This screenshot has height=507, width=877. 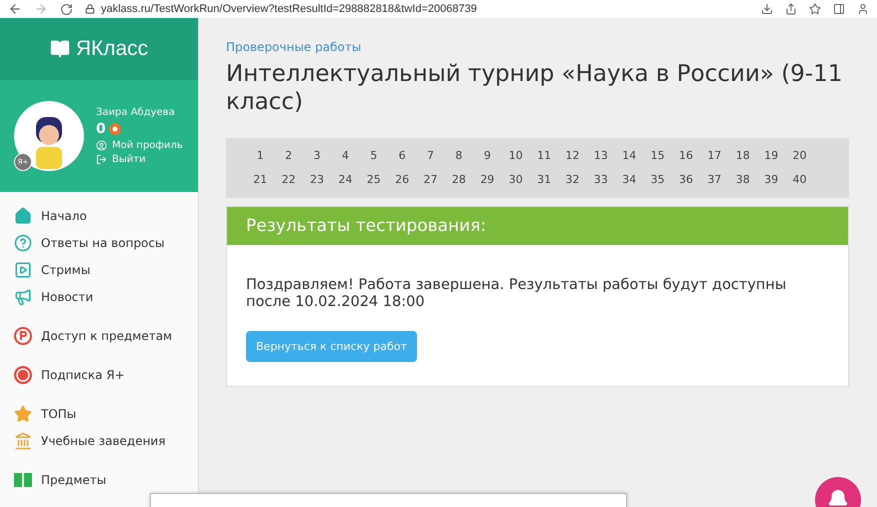 I want to click on question-link: 6, so click(x=402, y=156).